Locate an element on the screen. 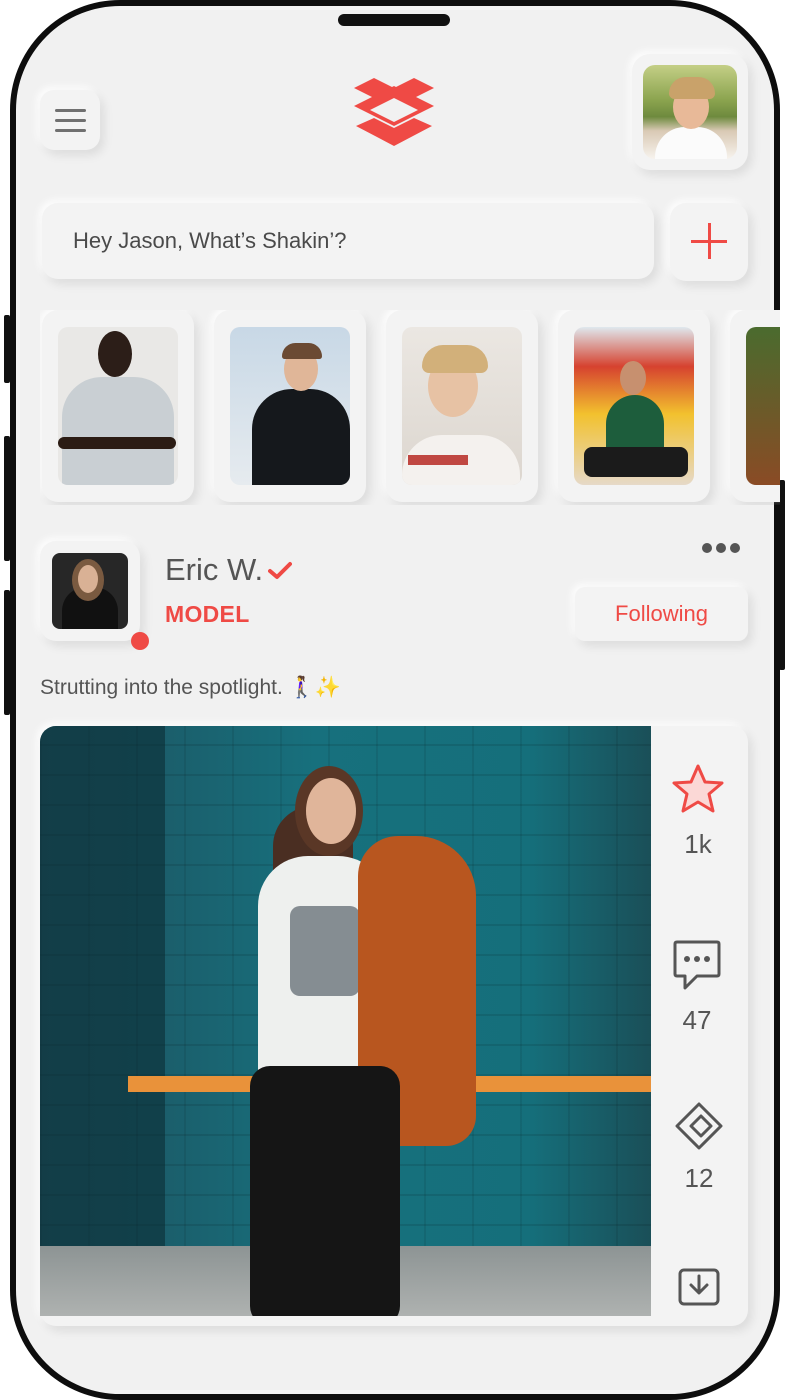 Image resolution: width=789 pixels, height=1400 pixels. comment-count: 47 is located at coordinates (697, 1020).